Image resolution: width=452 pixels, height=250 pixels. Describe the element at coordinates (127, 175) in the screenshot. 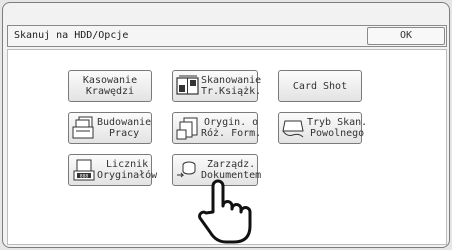

I see `original-counter-label-2: Oryginałów` at that location.